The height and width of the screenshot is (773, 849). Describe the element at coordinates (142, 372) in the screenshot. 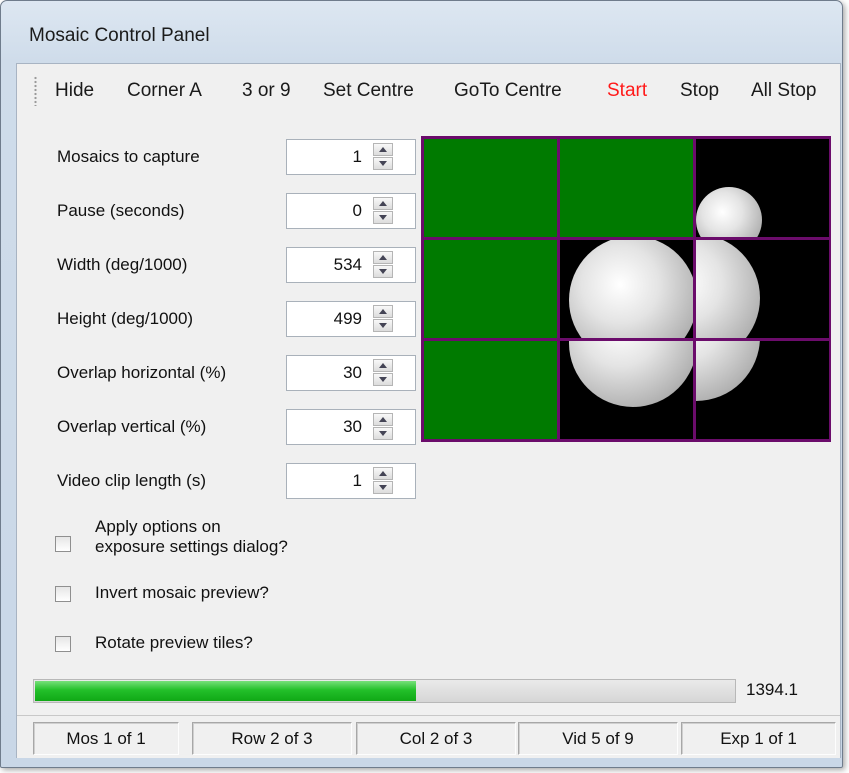

I see `overlap-horizontal-label: Overlap horizontal (%)` at that location.